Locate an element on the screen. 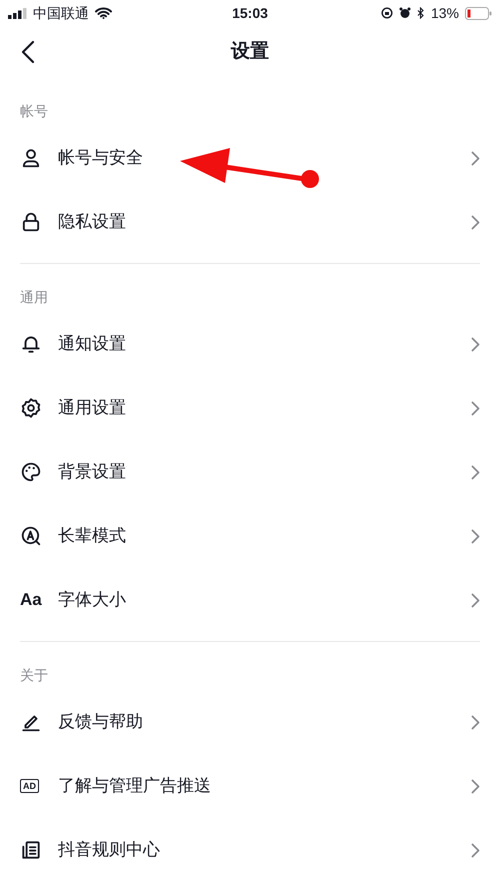 This screenshot has height=889, width=500. battery-icon is located at coordinates (478, 13).